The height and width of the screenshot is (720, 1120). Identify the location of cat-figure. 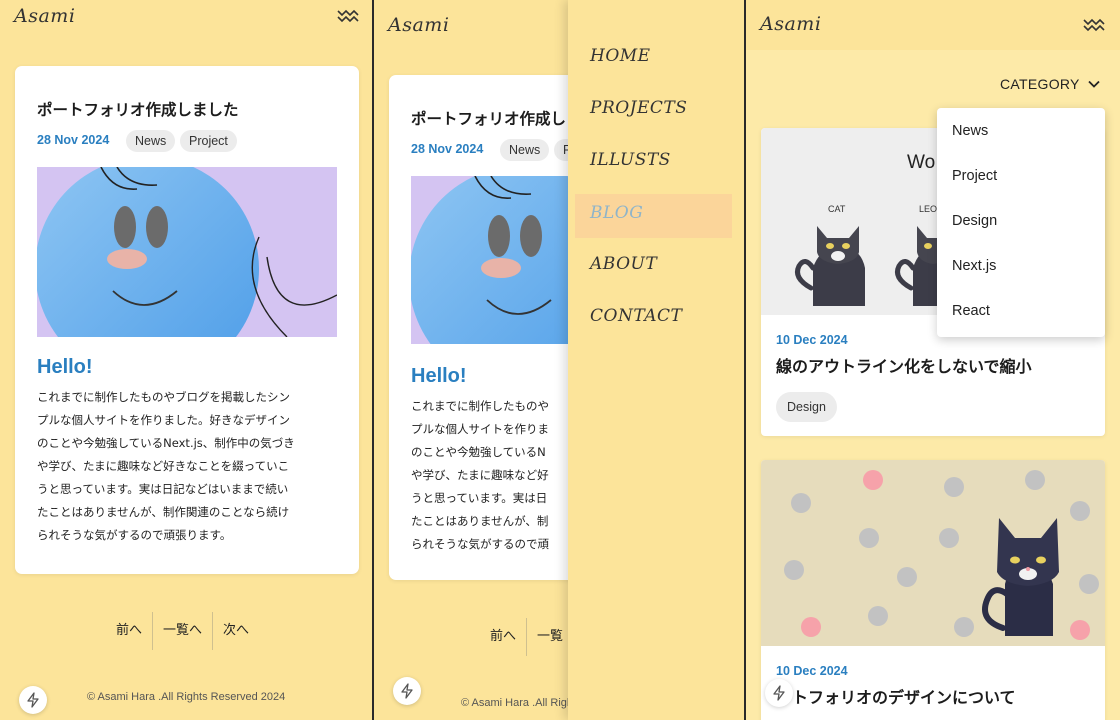
(830, 266).